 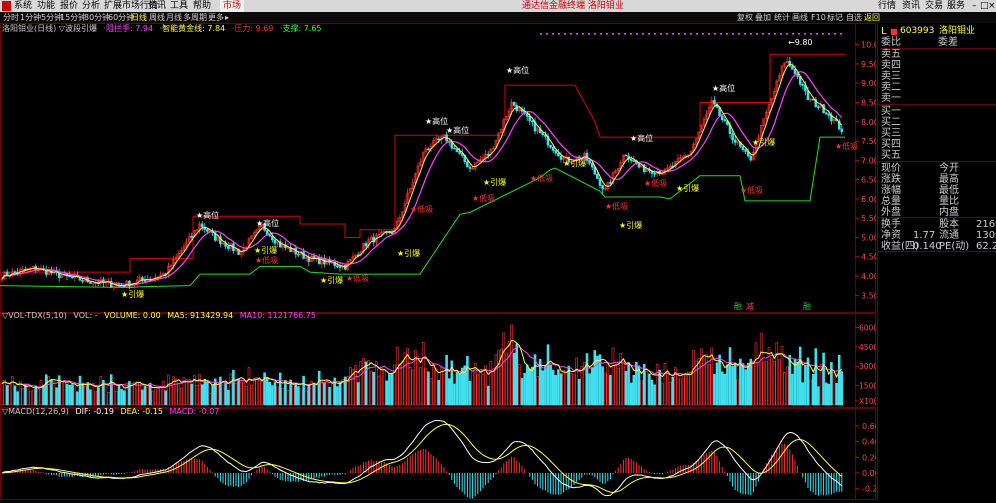 I want to click on y-tick-label: 6.50, so click(x=868, y=180).